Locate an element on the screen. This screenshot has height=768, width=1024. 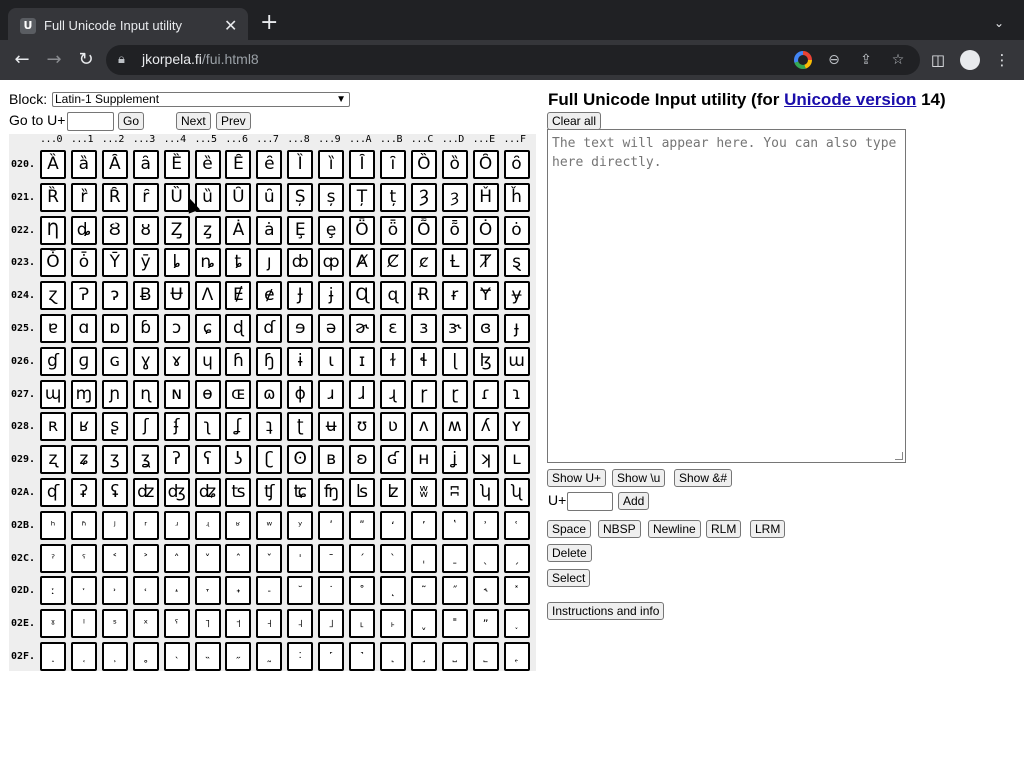
char-cell: ɑ is located at coordinates (83, 328).